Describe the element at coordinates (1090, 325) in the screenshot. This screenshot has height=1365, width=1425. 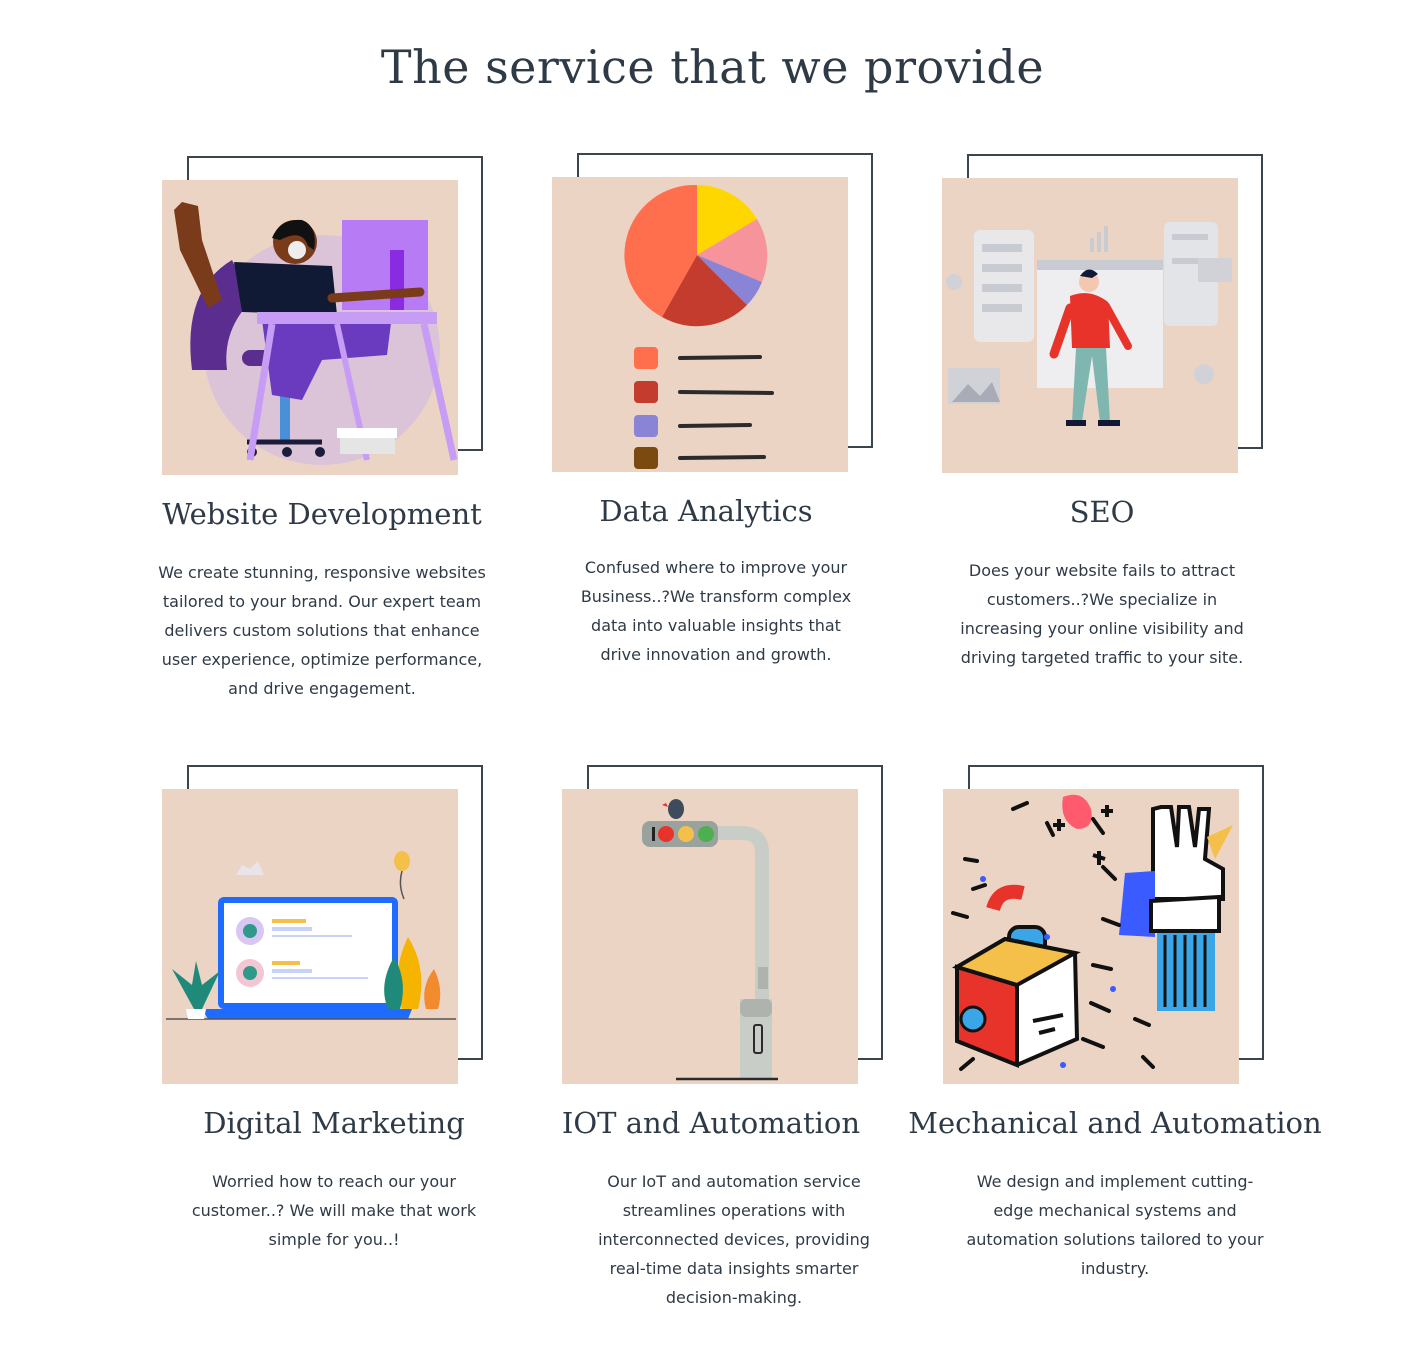
I see `person-browsing-web-illustration` at that location.